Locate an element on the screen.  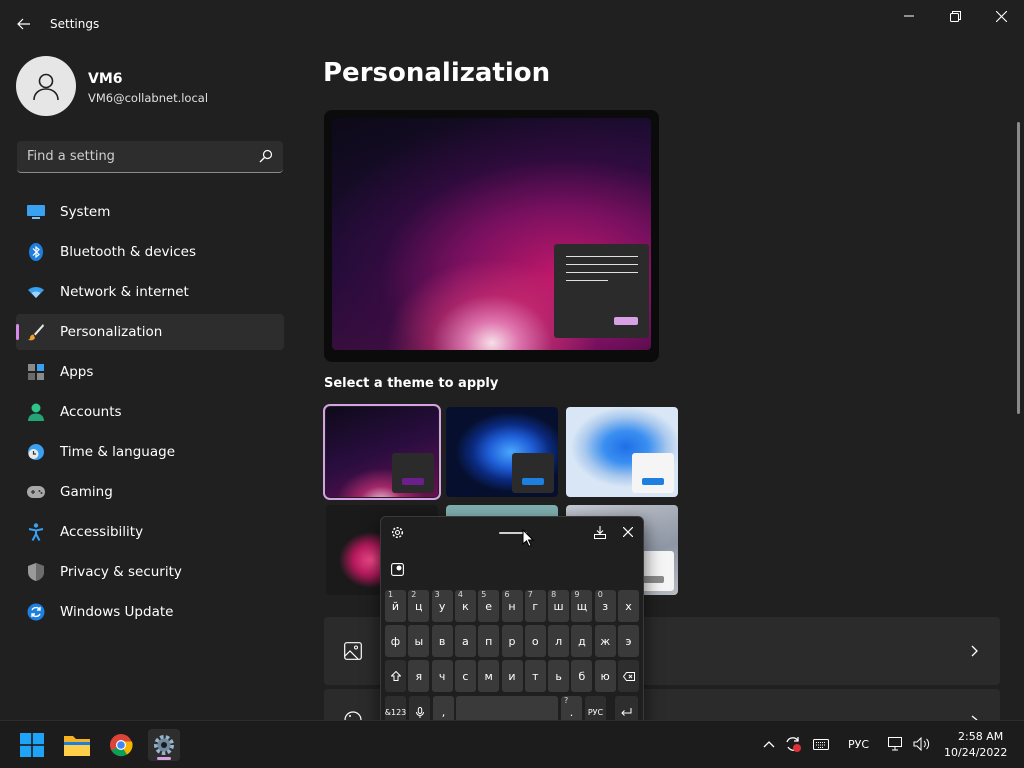
key: 7г is located at coordinates (535, 606).